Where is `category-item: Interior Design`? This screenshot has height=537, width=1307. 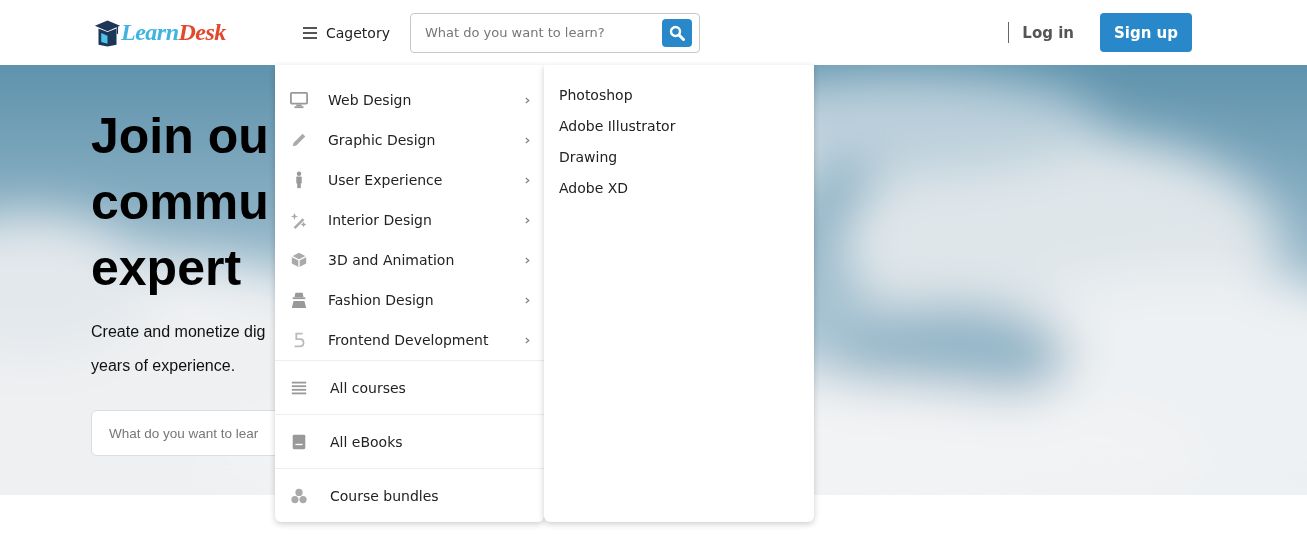
category-item: Interior Design is located at coordinates (409, 220).